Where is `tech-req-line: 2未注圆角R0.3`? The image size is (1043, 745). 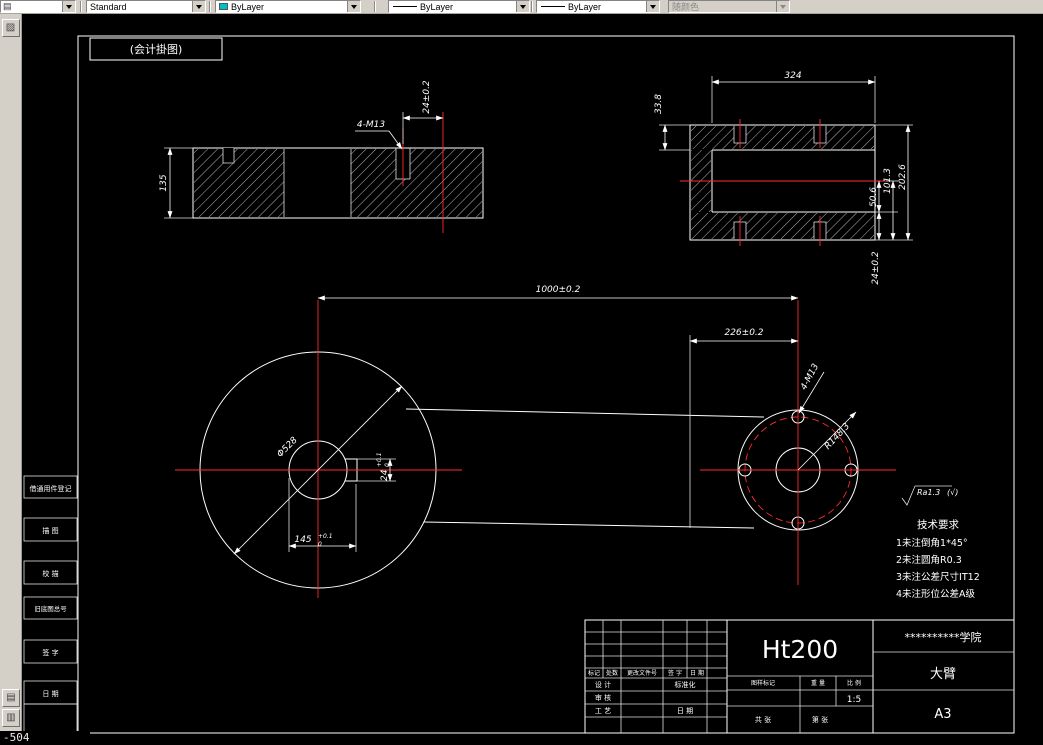
tech-req-line: 2未注圆角R0.3 is located at coordinates (929, 560).